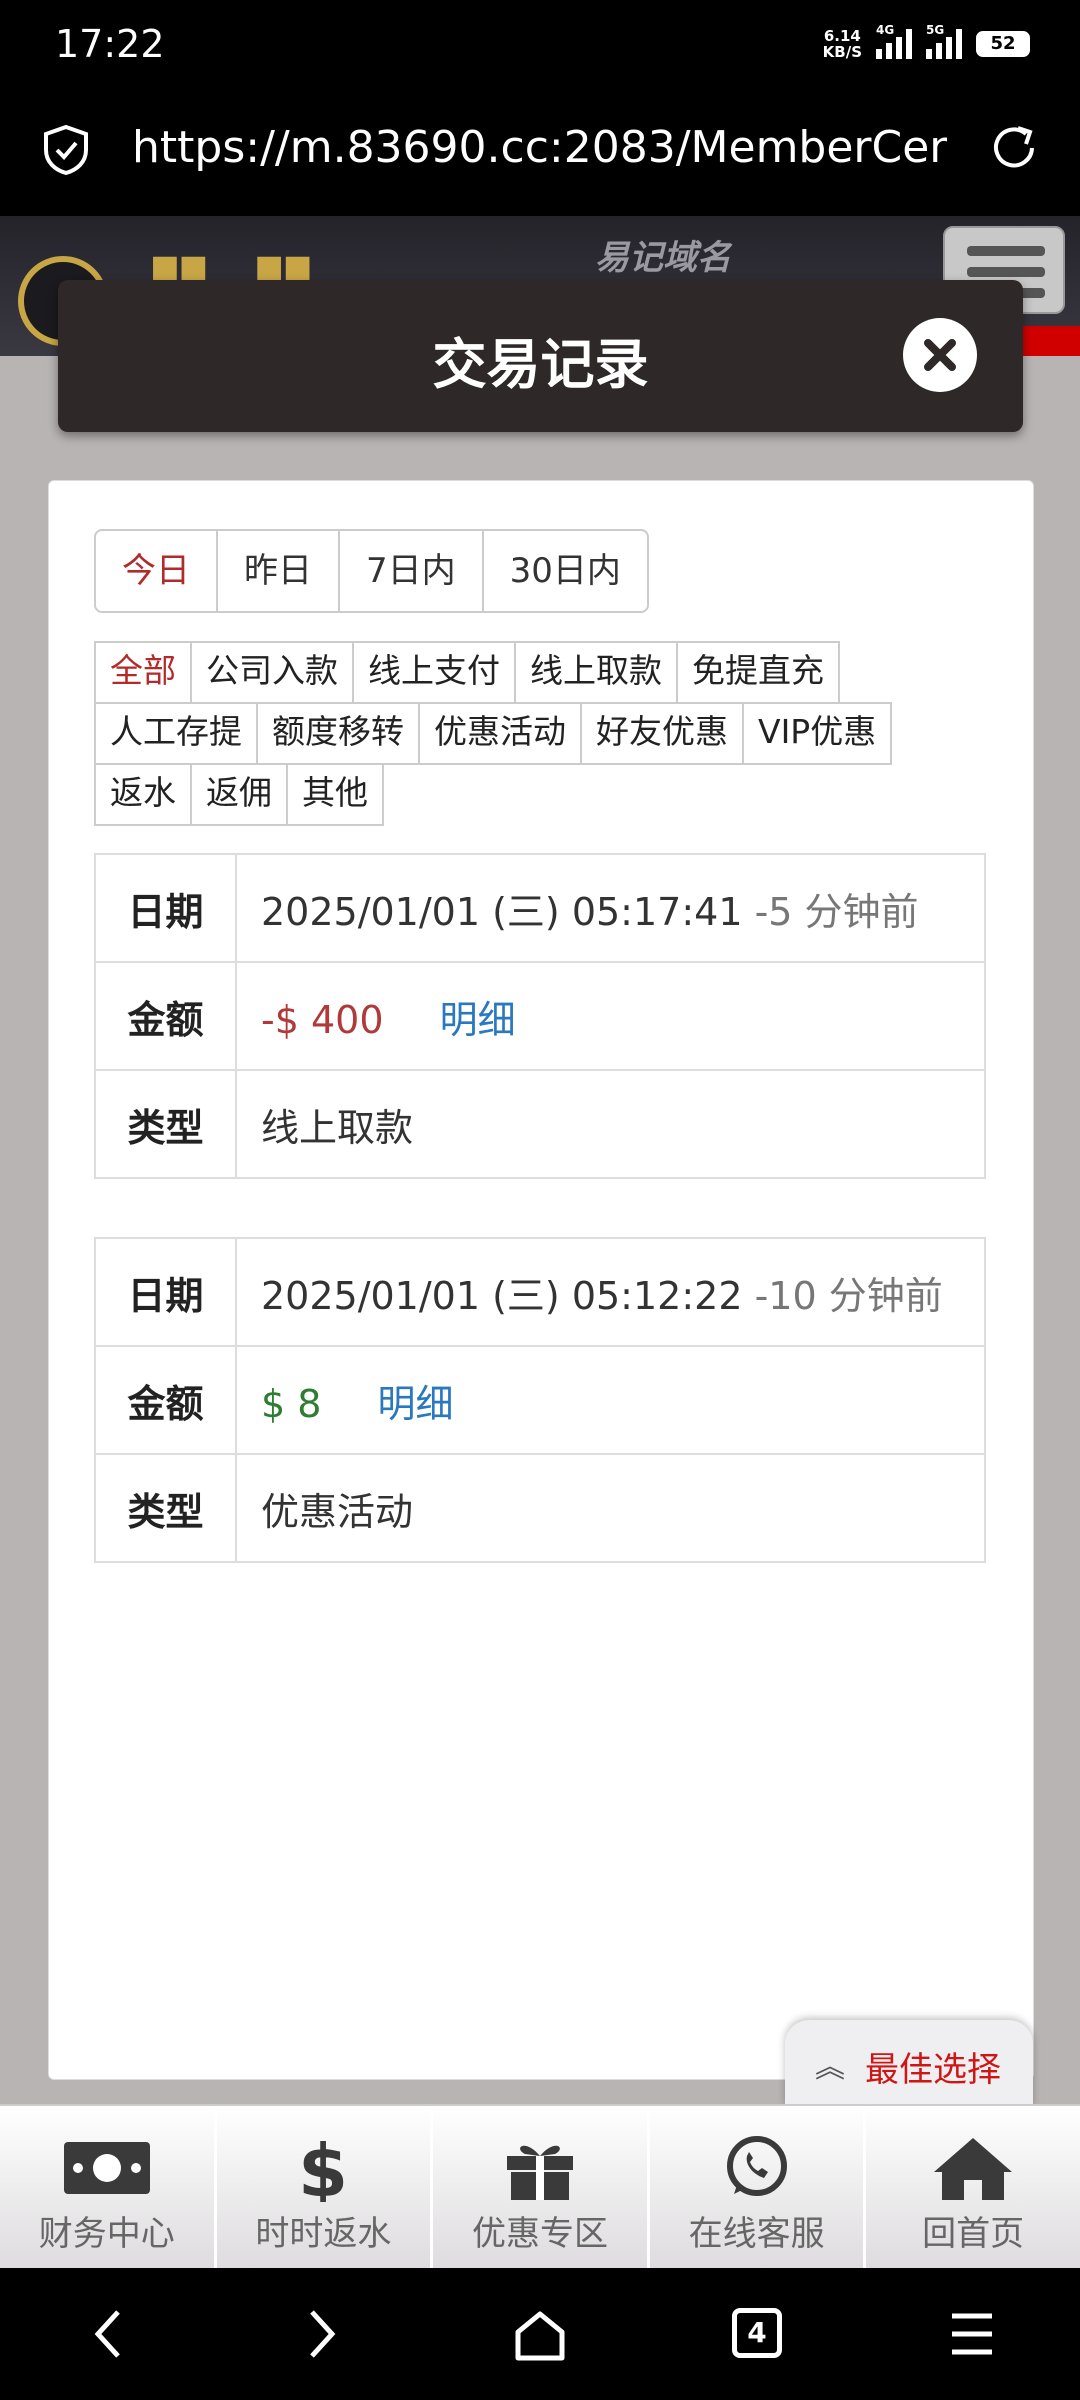  I want to click on record-type-row: 类型 优惠活动, so click(540, 1508).